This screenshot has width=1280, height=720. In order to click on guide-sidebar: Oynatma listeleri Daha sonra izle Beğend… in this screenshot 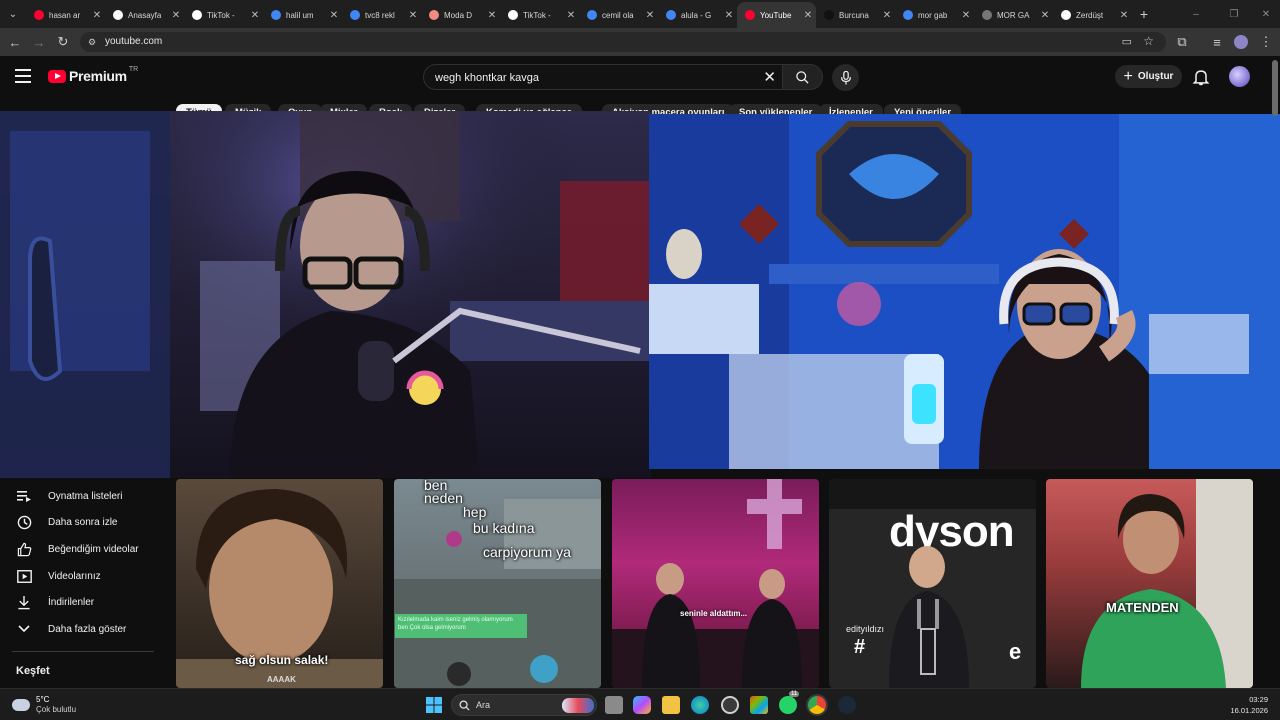, I will do `click(85, 583)`.